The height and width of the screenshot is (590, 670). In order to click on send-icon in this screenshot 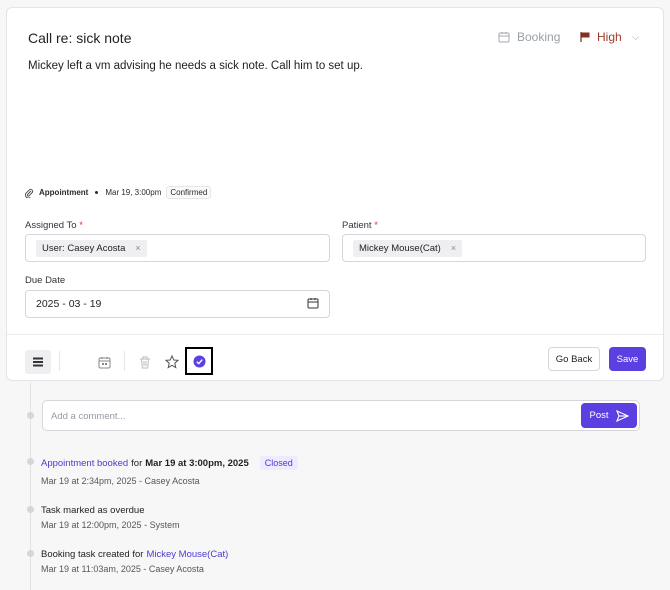, I will do `click(622, 415)`.